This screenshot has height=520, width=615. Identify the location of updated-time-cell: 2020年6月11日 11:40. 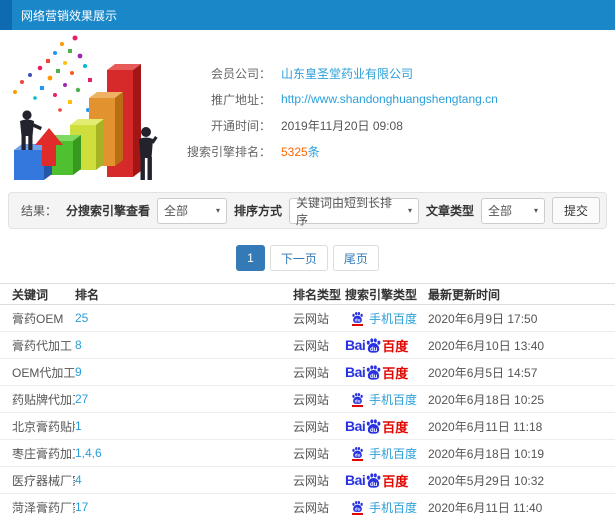
(485, 507).